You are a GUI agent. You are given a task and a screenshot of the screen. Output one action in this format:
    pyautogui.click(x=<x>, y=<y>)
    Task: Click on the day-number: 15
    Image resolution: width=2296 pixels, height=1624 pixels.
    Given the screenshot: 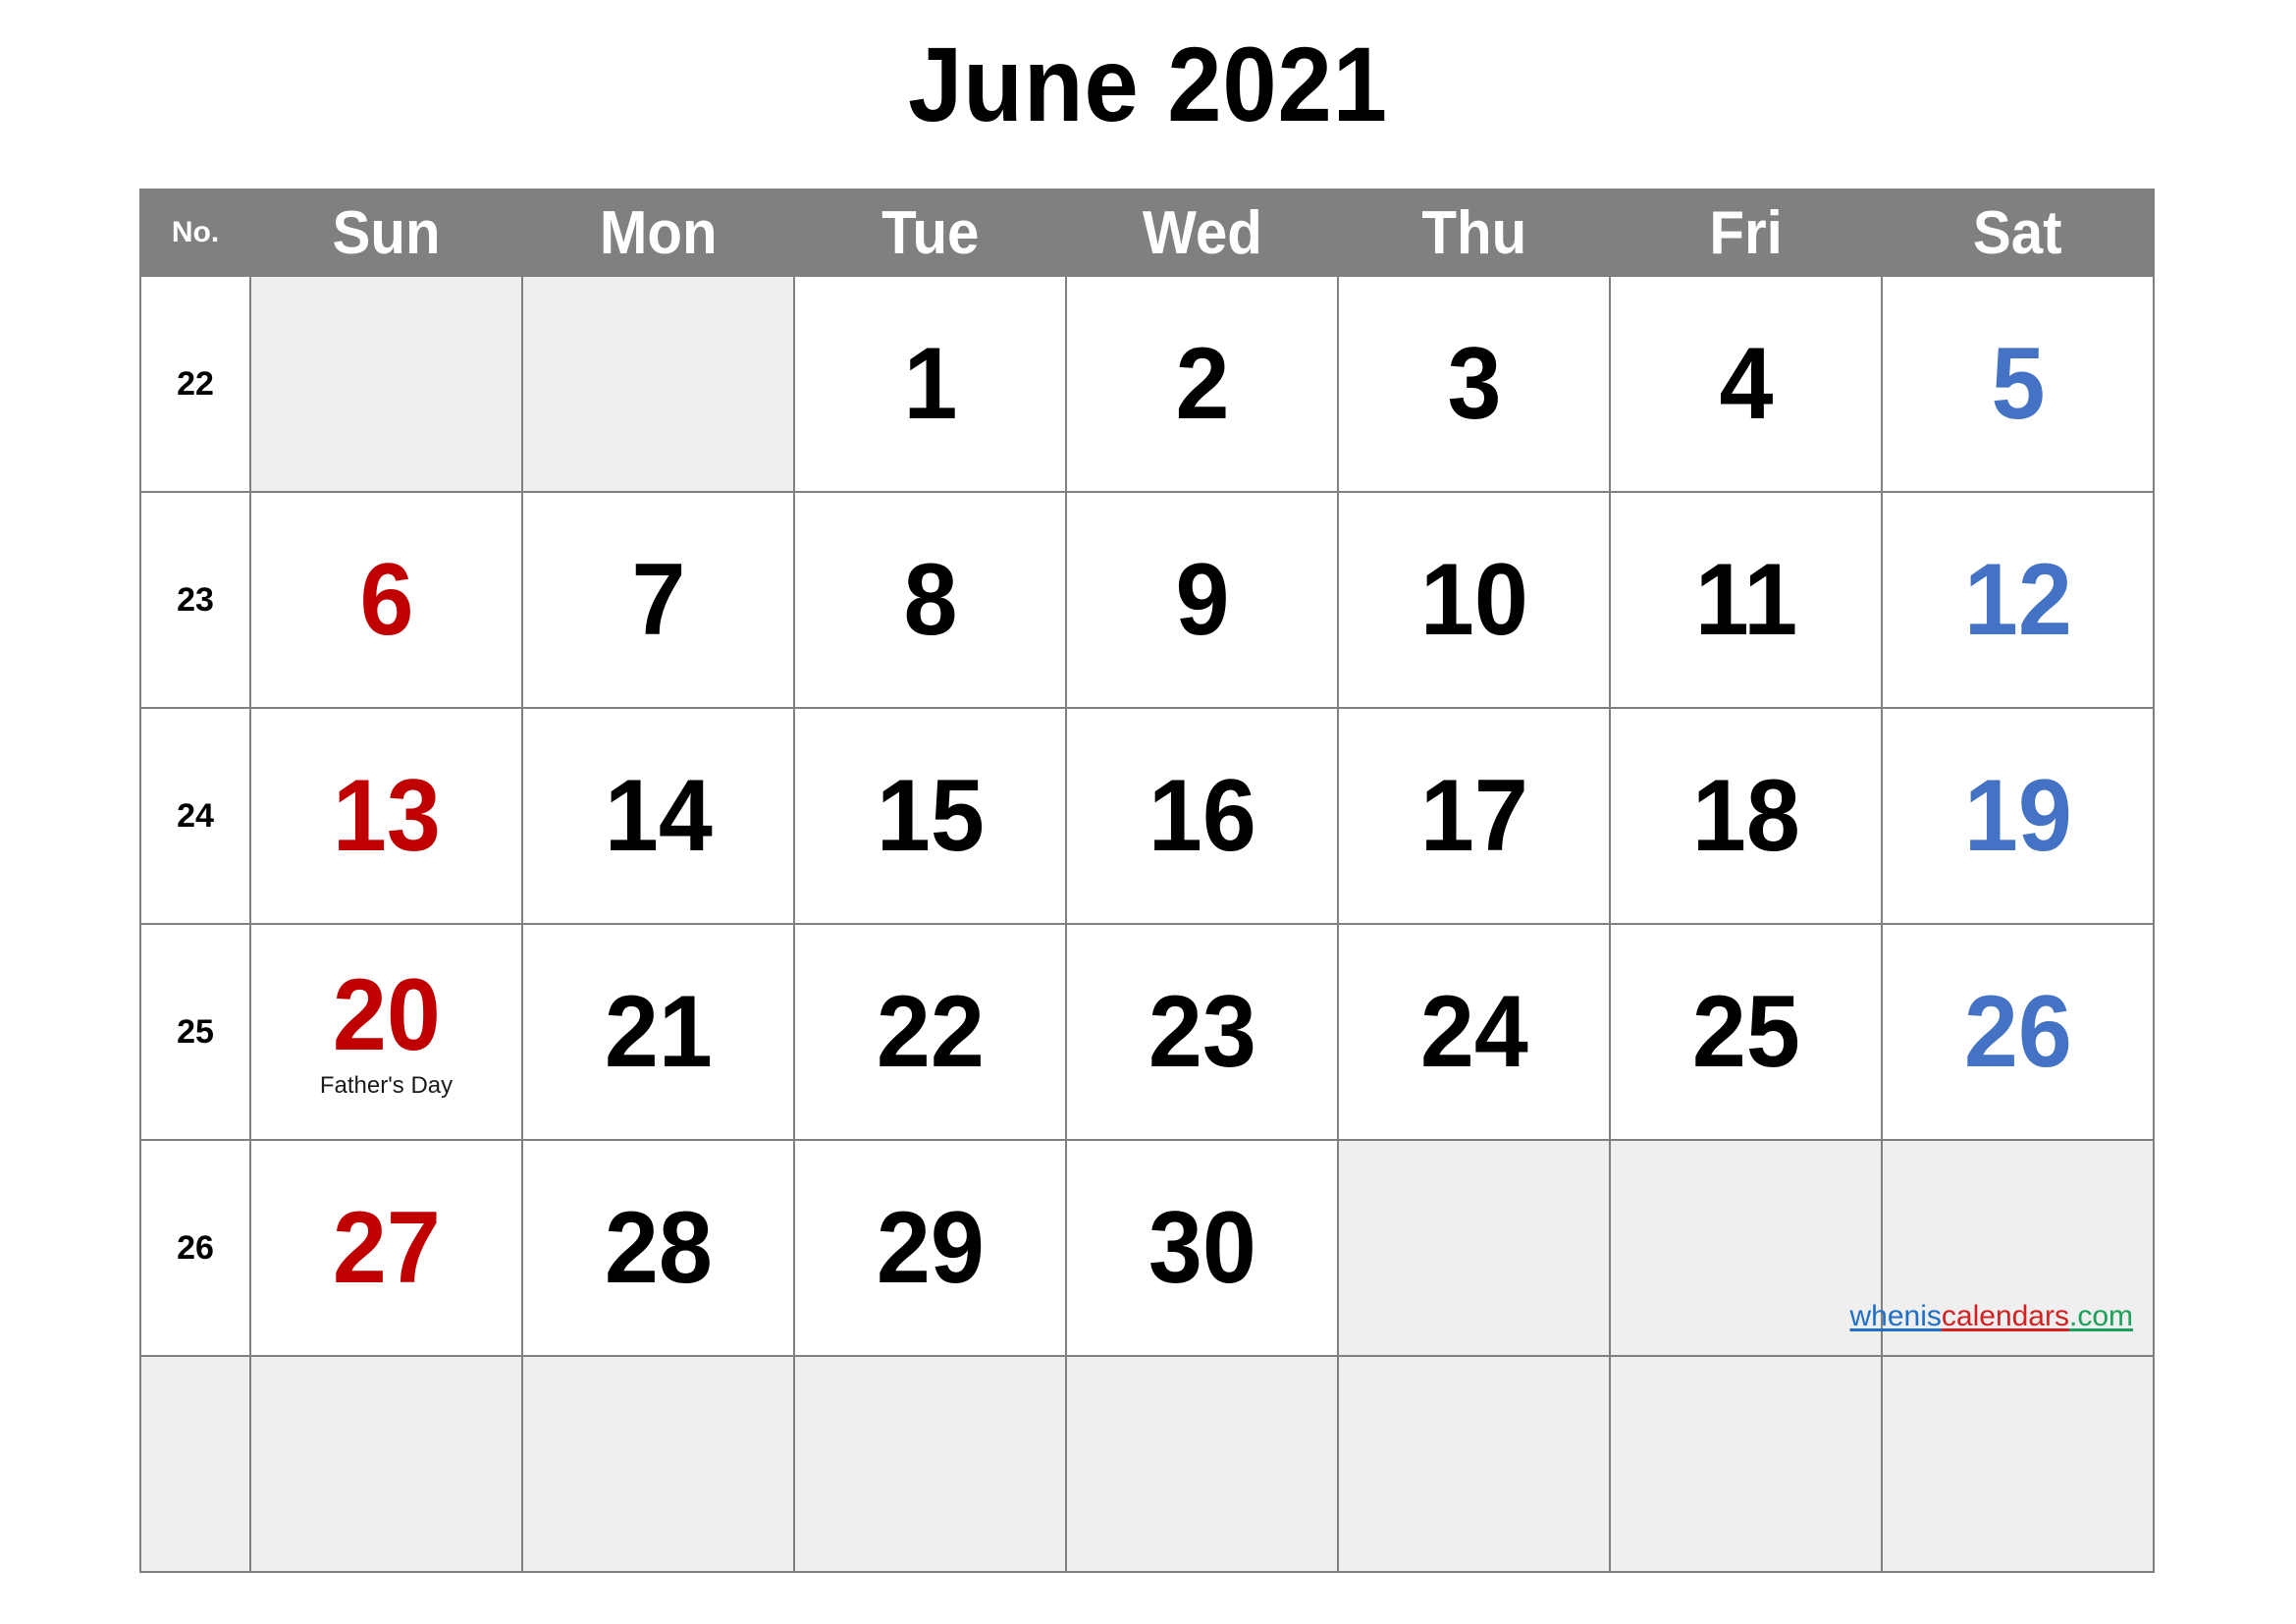 What is the action you would take?
    pyautogui.click(x=930, y=816)
    